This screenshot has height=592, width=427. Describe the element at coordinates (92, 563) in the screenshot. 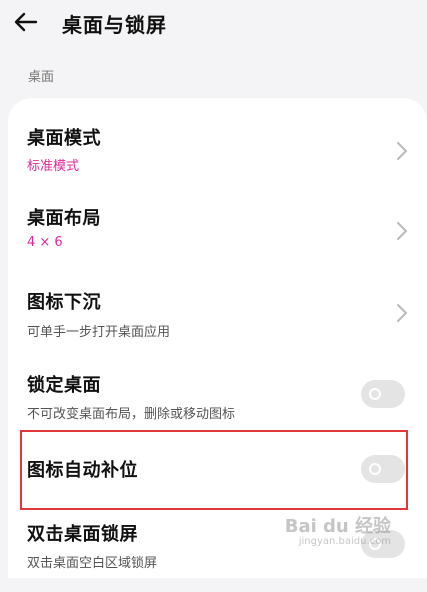

I see `setting-description: 双击桌面空白区域锁屏` at that location.